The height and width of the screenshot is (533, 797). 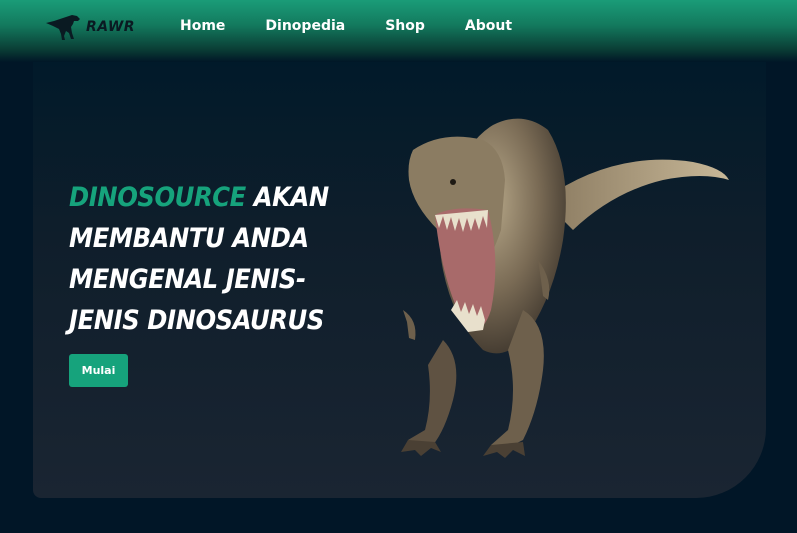 I want to click on navbar: RAWR Home Dinopedia Shop About, so click(x=398, y=31).